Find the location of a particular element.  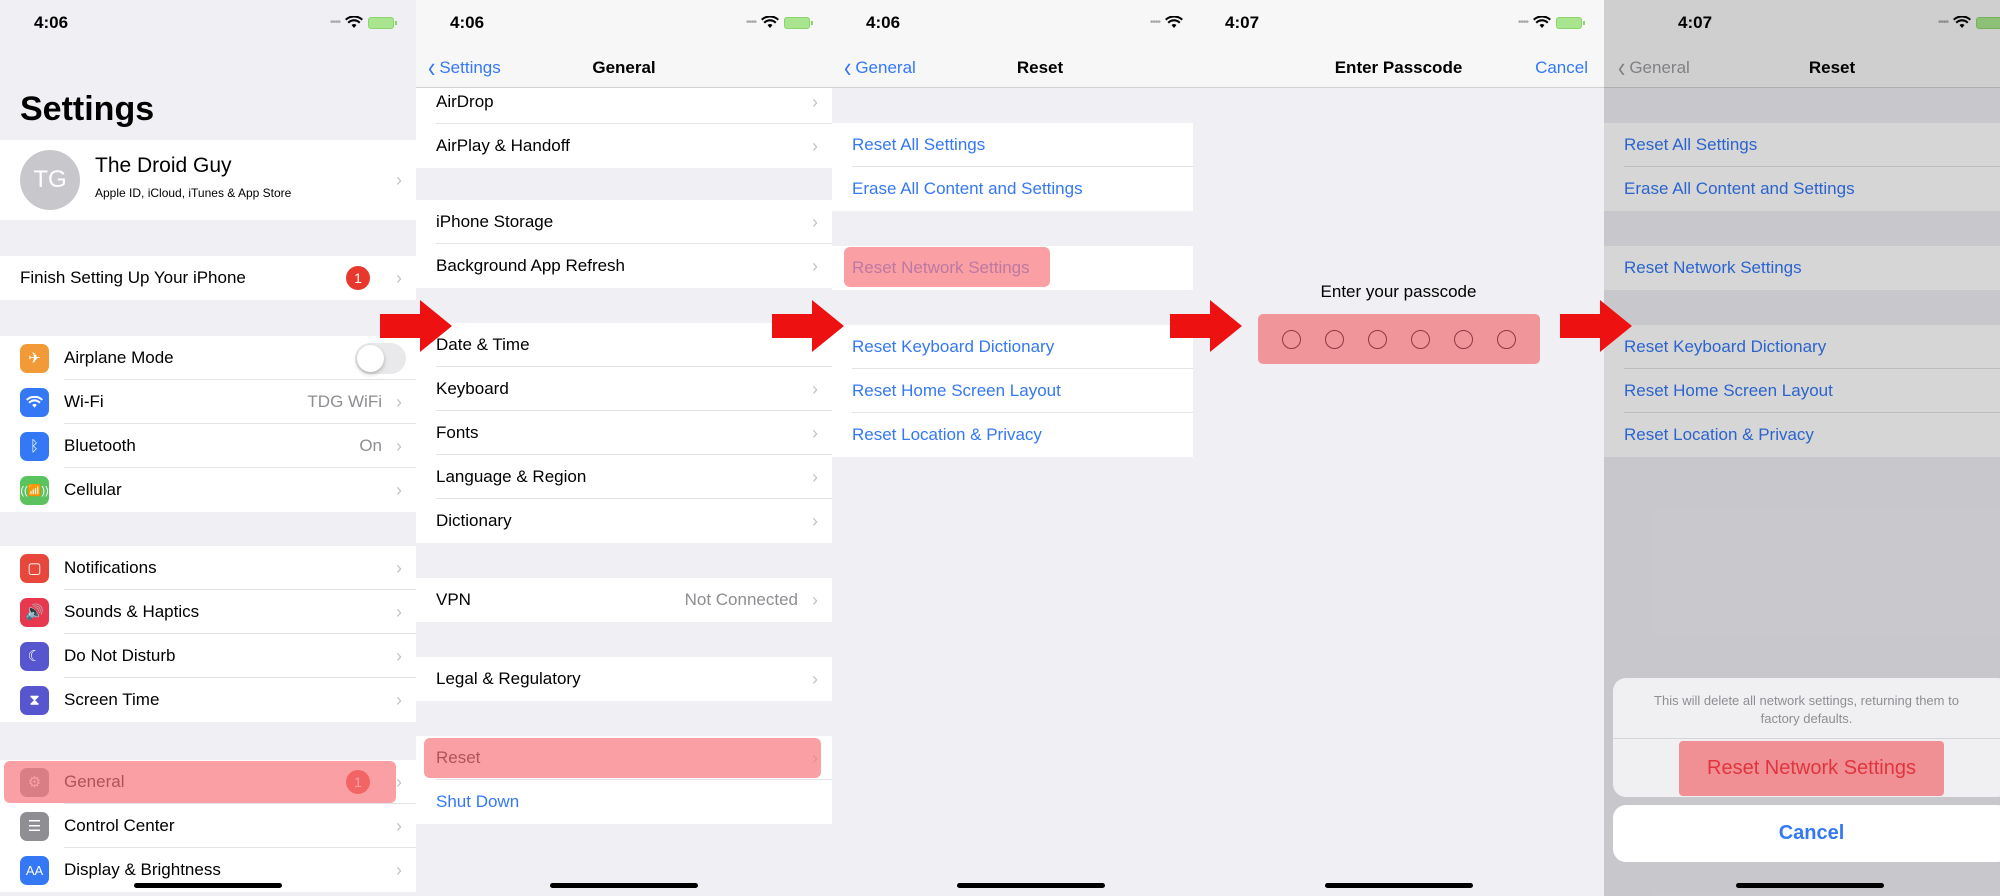

item-label: VPN is located at coordinates (453, 599).